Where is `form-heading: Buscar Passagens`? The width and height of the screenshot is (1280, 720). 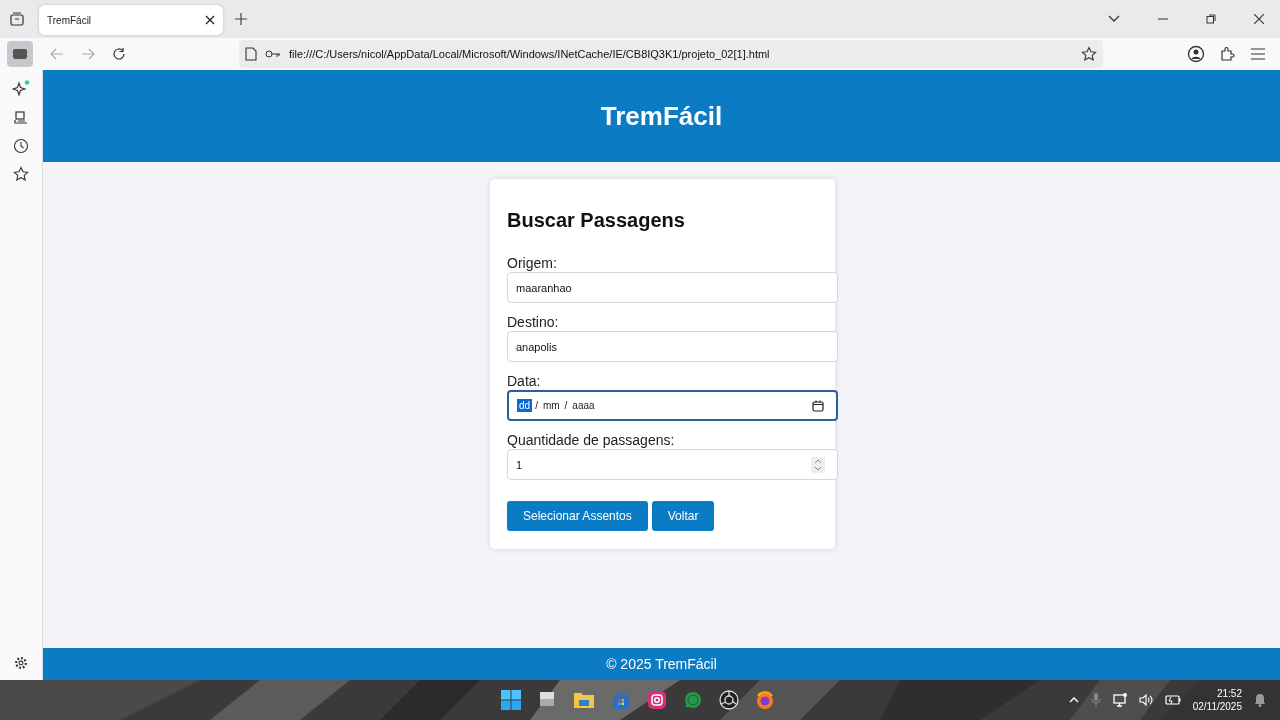
form-heading: Buscar Passagens is located at coordinates (596, 220).